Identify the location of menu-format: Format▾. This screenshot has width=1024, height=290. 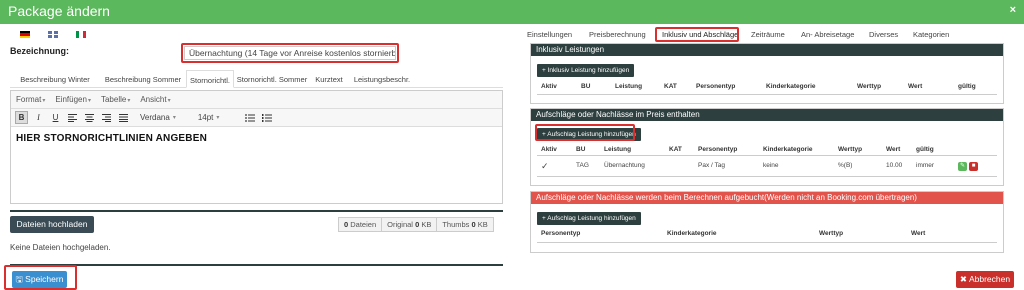
(30, 99).